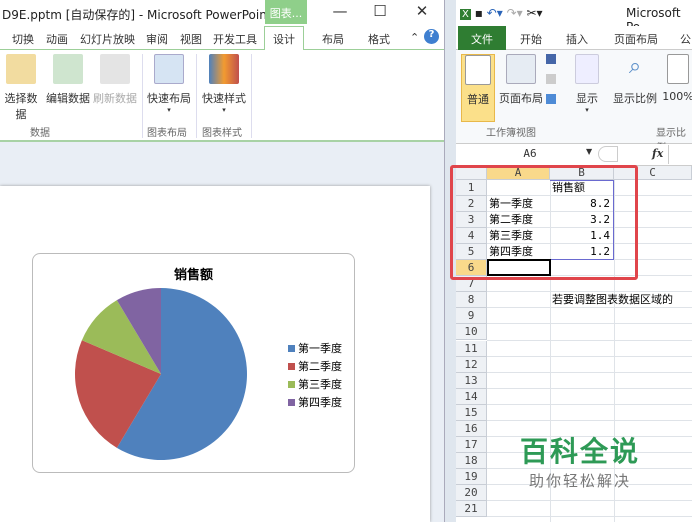 This screenshot has width=692, height=522. Describe the element at coordinates (530, 153) in the screenshot. I see `name-box: A6` at that location.